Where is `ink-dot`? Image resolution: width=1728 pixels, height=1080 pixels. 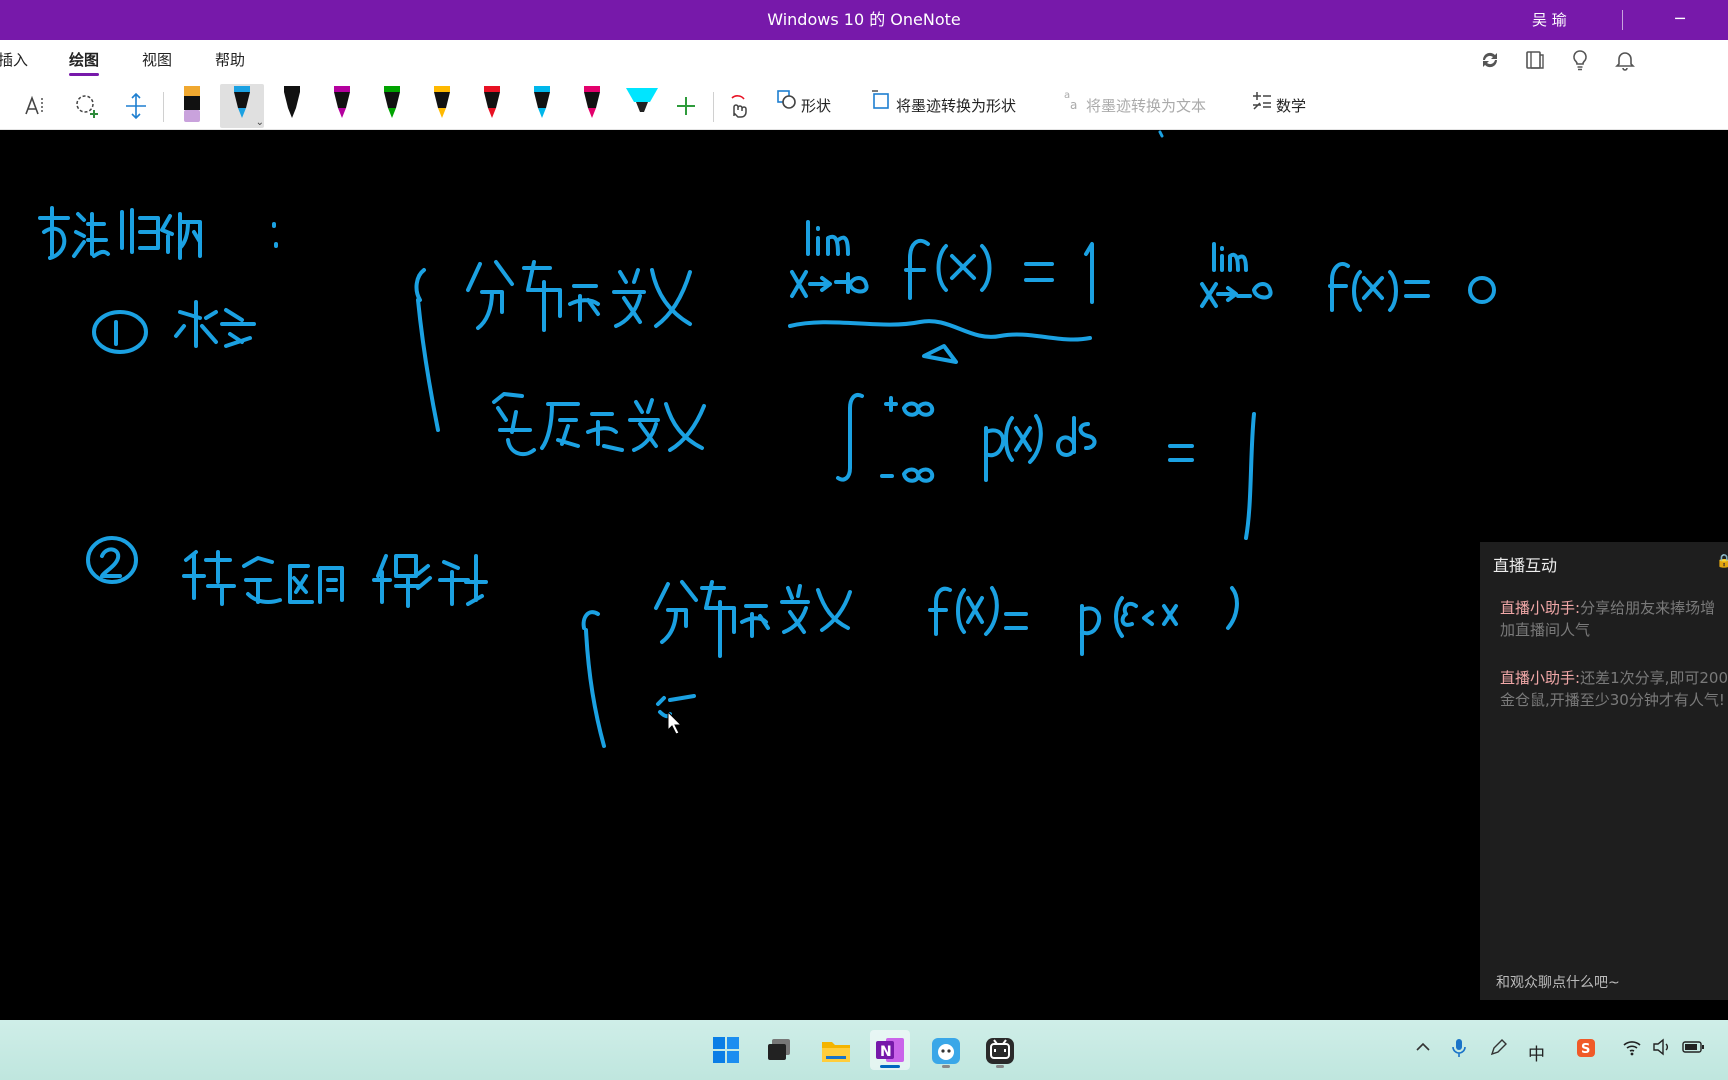 ink-dot is located at coordinates (1161, 134).